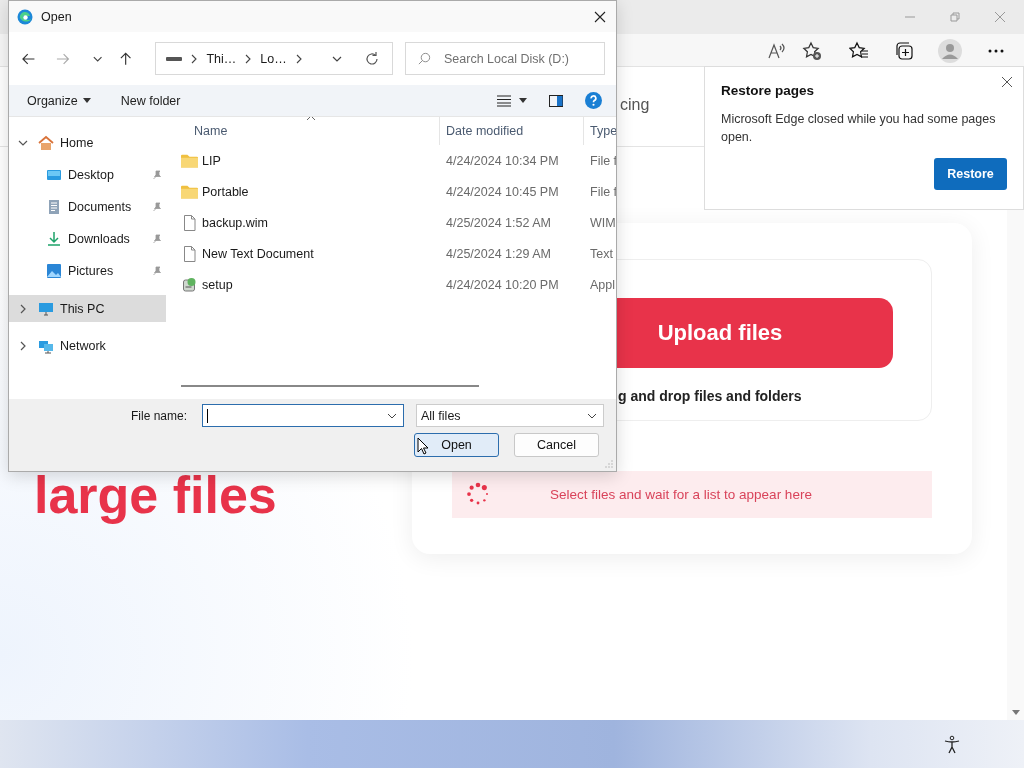  I want to click on file-type: WIM, so click(602, 222).